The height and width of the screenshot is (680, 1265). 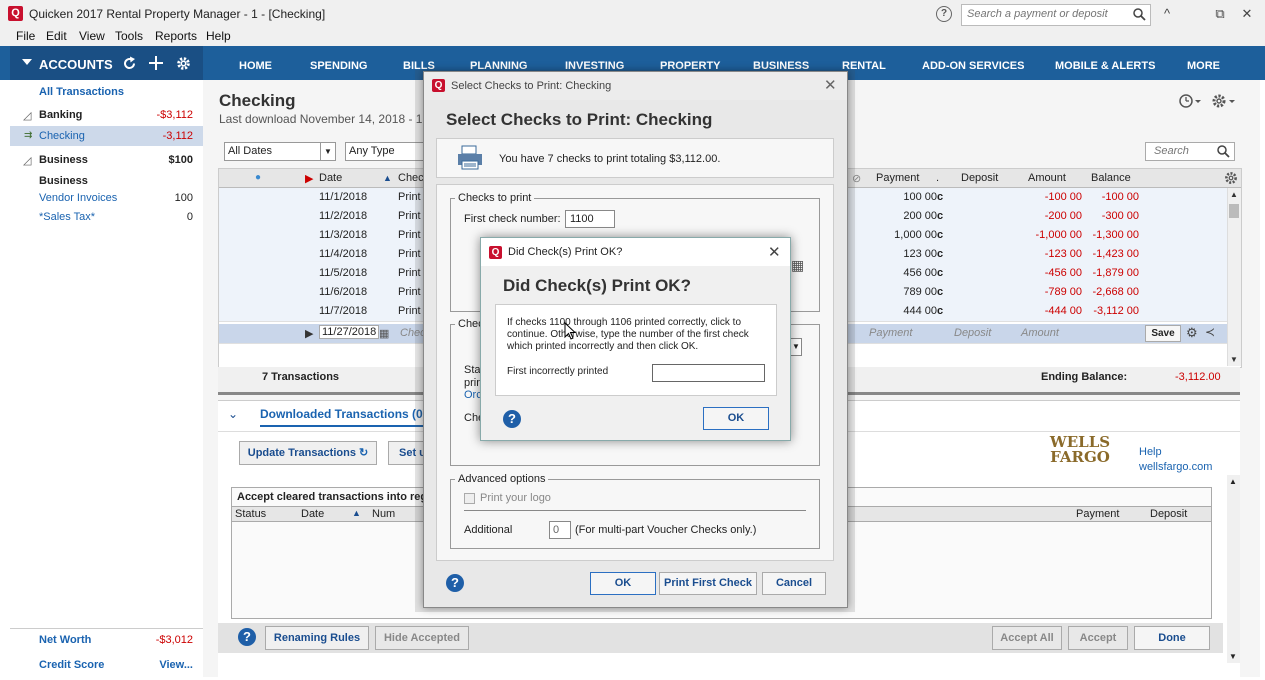 I want to click on entry-amount-field: Amount, so click(x=1040, y=333).